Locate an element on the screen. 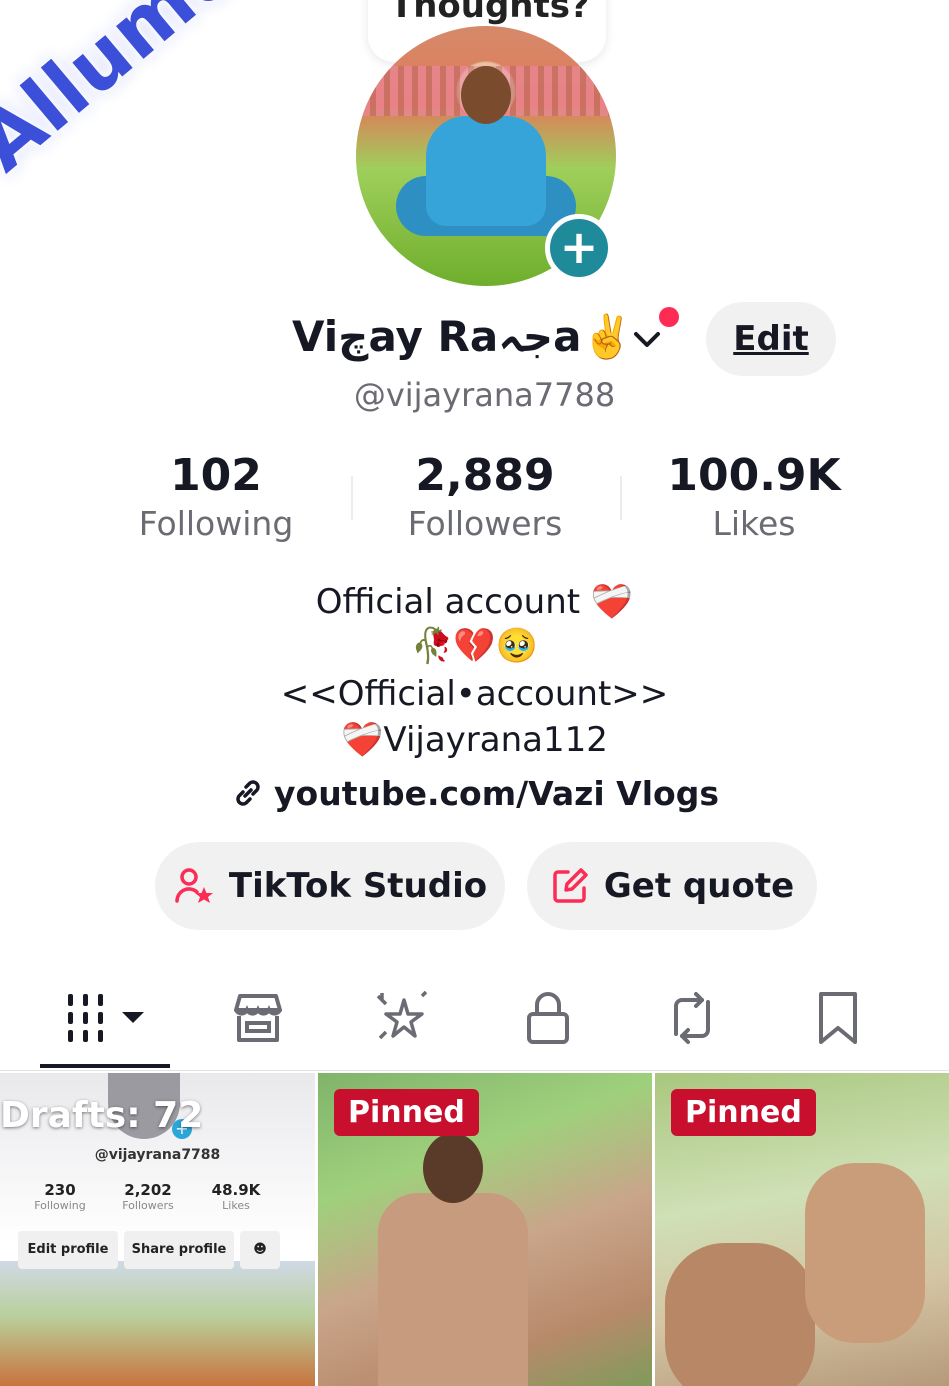 Image resolution: width=949 pixels, height=1386 pixels. tab-divider is located at coordinates (474, 1070).